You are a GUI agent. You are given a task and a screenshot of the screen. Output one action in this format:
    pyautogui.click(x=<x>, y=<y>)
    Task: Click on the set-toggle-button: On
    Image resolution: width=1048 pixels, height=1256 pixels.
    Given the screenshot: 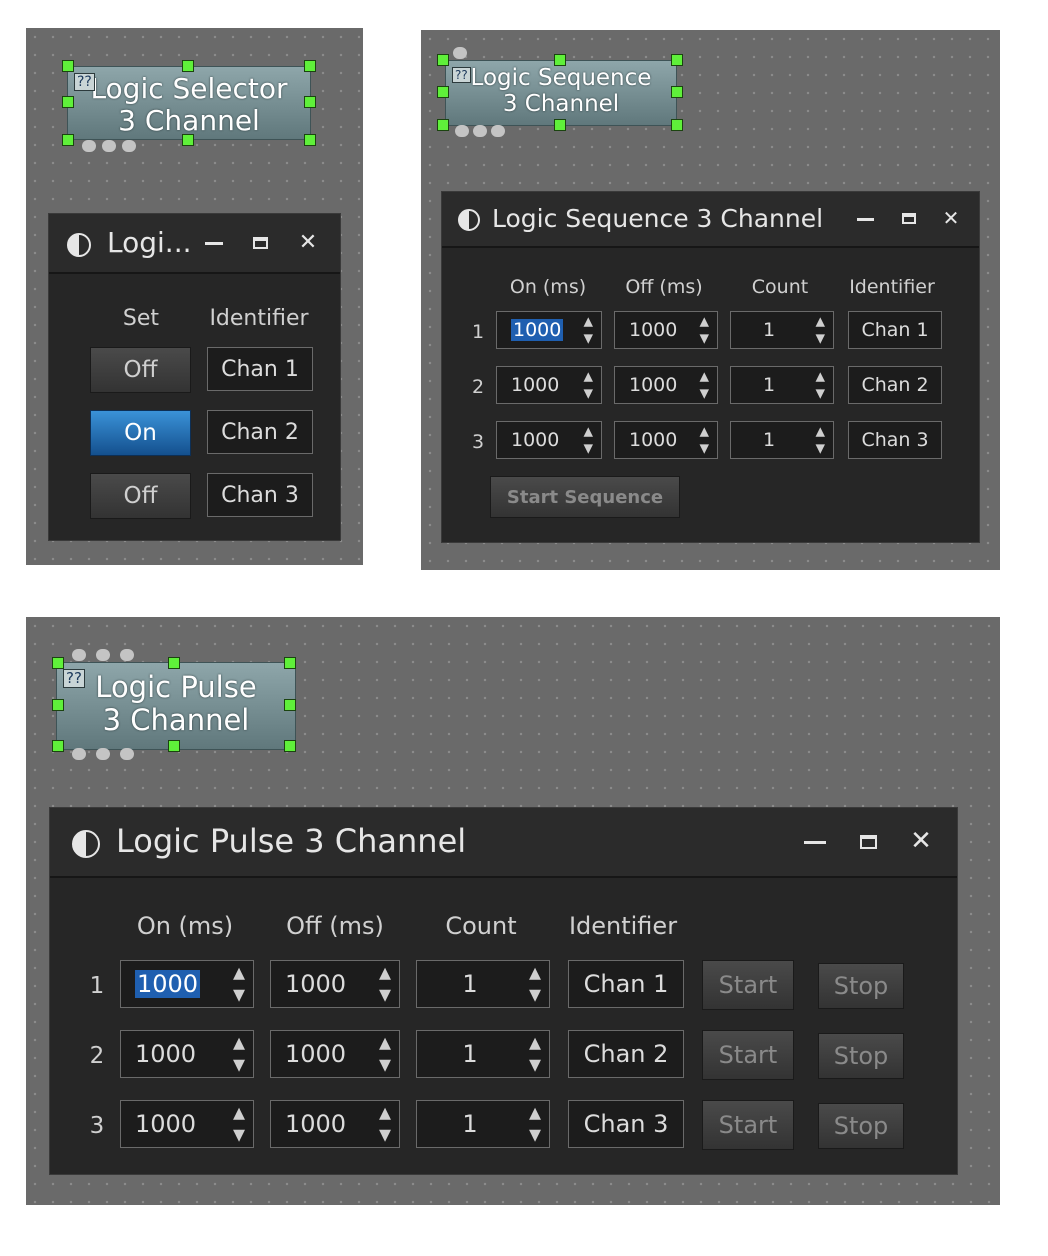 What is the action you would take?
    pyautogui.click(x=140, y=433)
    